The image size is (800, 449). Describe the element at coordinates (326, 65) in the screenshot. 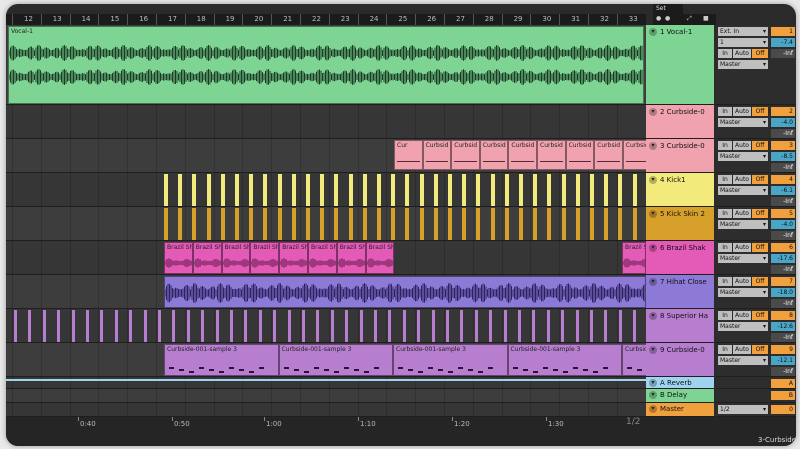

I see `clip-vocal-1: Vocal-1` at that location.